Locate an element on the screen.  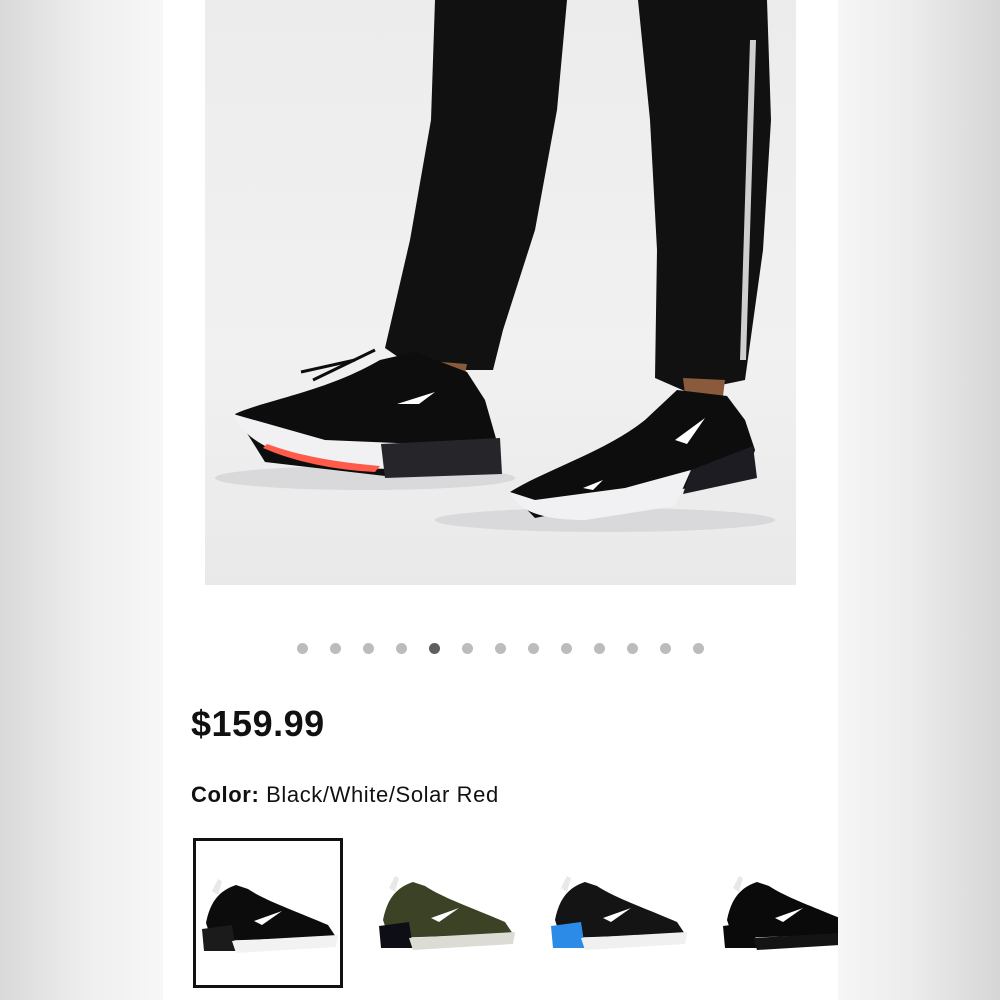
color-info: Color: Black/White/Solar Red is located at coordinates (345, 795).